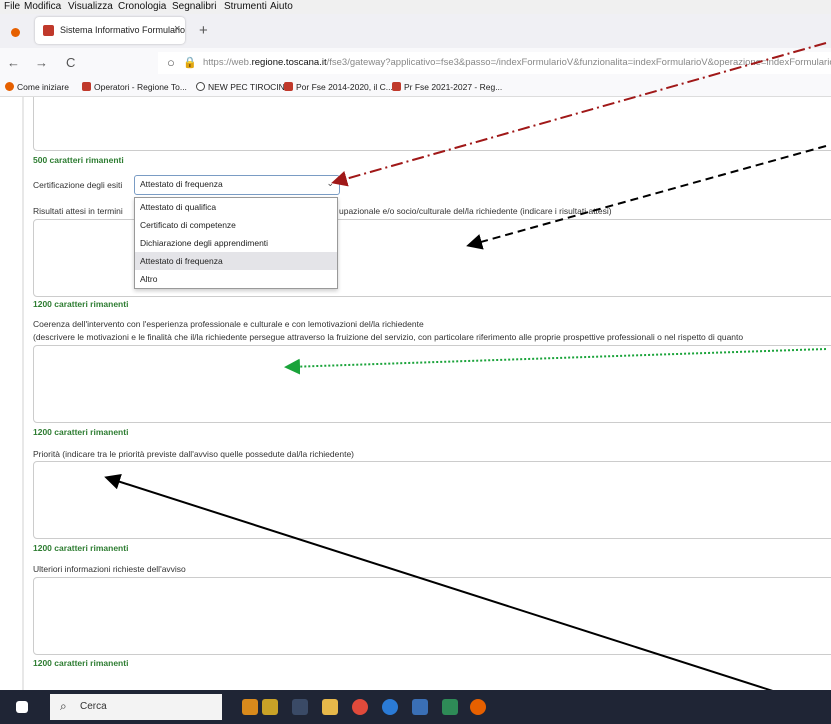 The image size is (831, 724). What do you see at coordinates (420, 707) in the screenshot?
I see `outlook-icon` at bounding box center [420, 707].